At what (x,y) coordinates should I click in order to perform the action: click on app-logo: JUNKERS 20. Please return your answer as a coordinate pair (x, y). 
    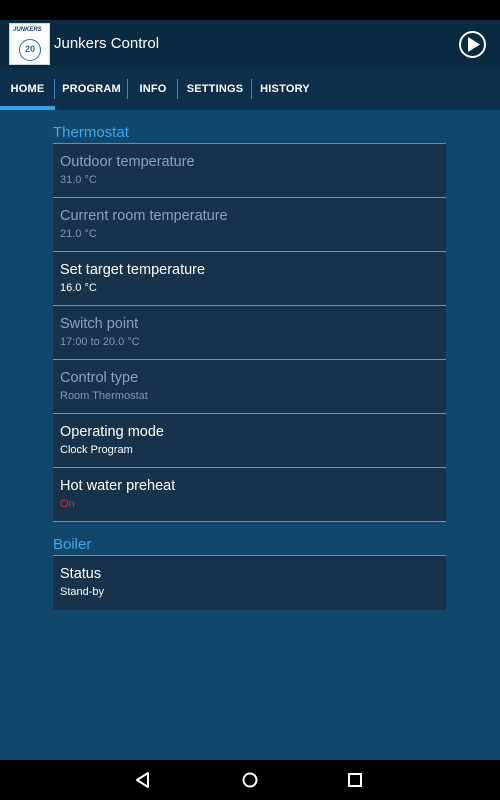
    Looking at the image, I should click on (29, 44).